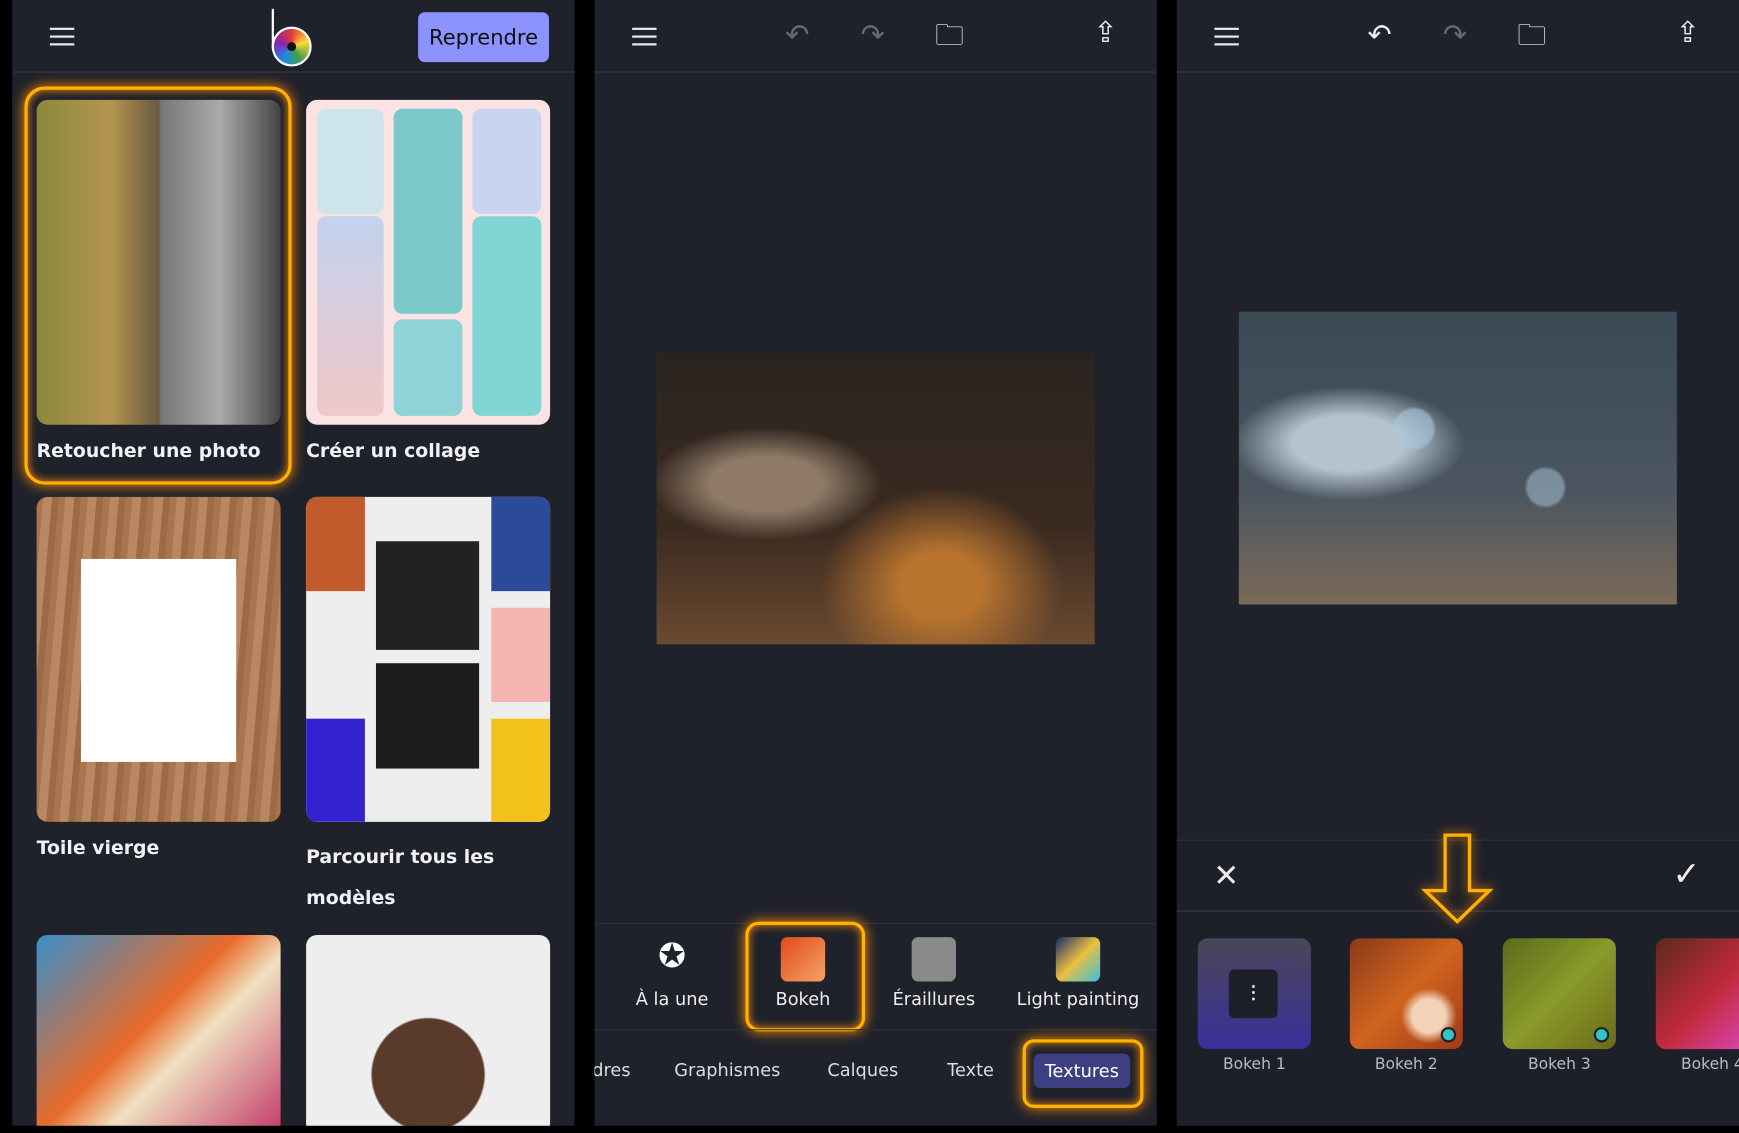 The height and width of the screenshot is (1133, 1739). I want to click on tool-light-painting: Light painting, so click(1077, 973).